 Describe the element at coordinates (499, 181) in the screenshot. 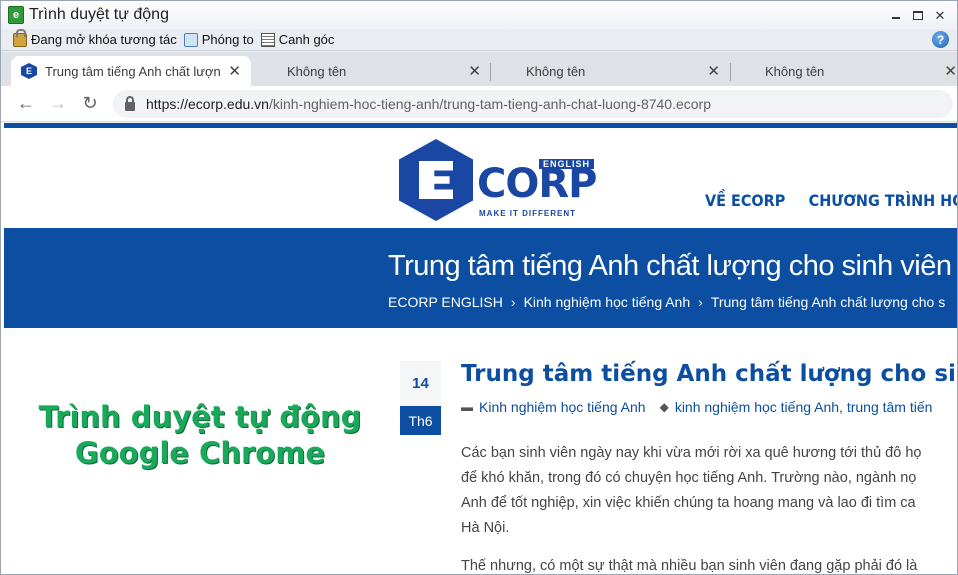

I see `ecorp-logo: CORP ENGLISH MAKE IT DIFFERENT` at that location.